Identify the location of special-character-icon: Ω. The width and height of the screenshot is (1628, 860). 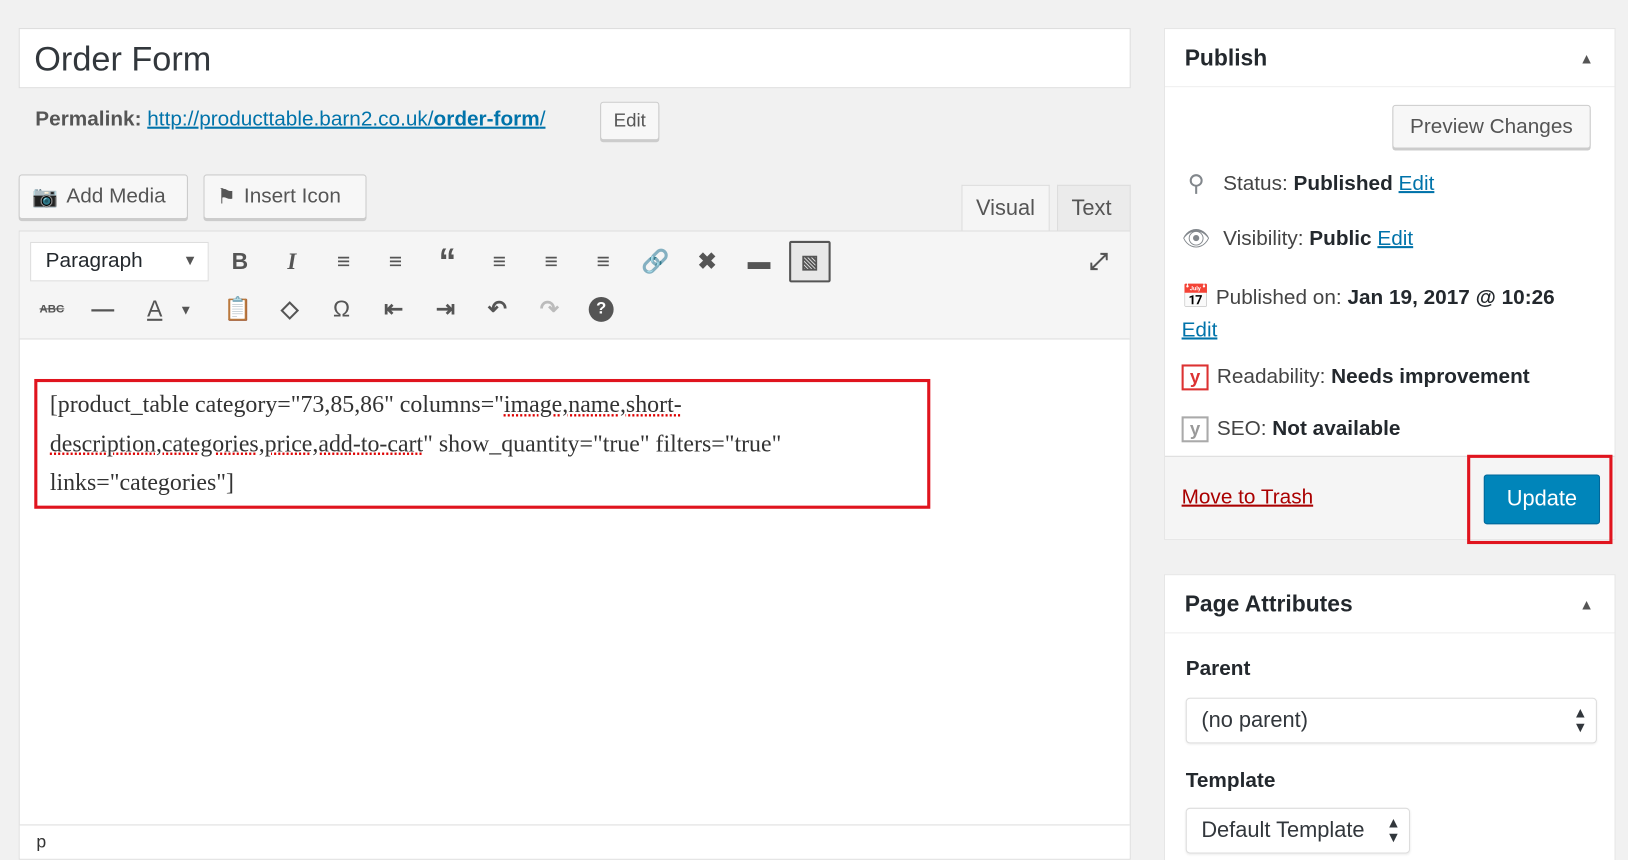
(341, 309).